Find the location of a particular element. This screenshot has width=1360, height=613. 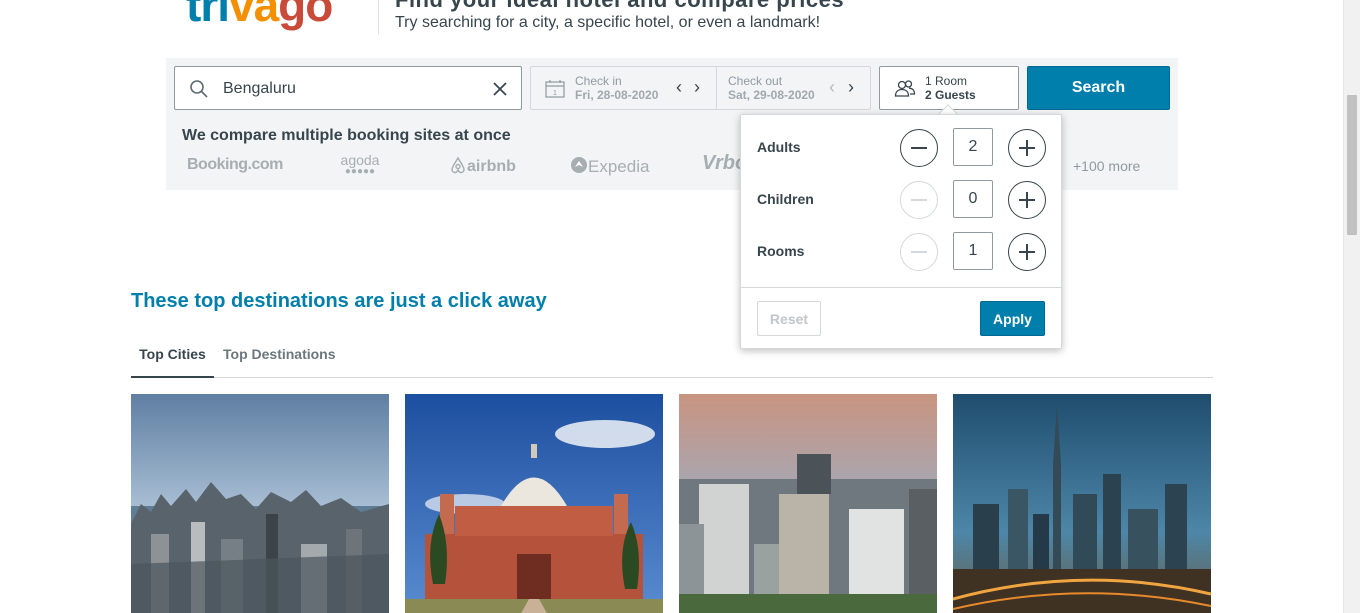

logo-part-2: va is located at coordinates (254, 15).